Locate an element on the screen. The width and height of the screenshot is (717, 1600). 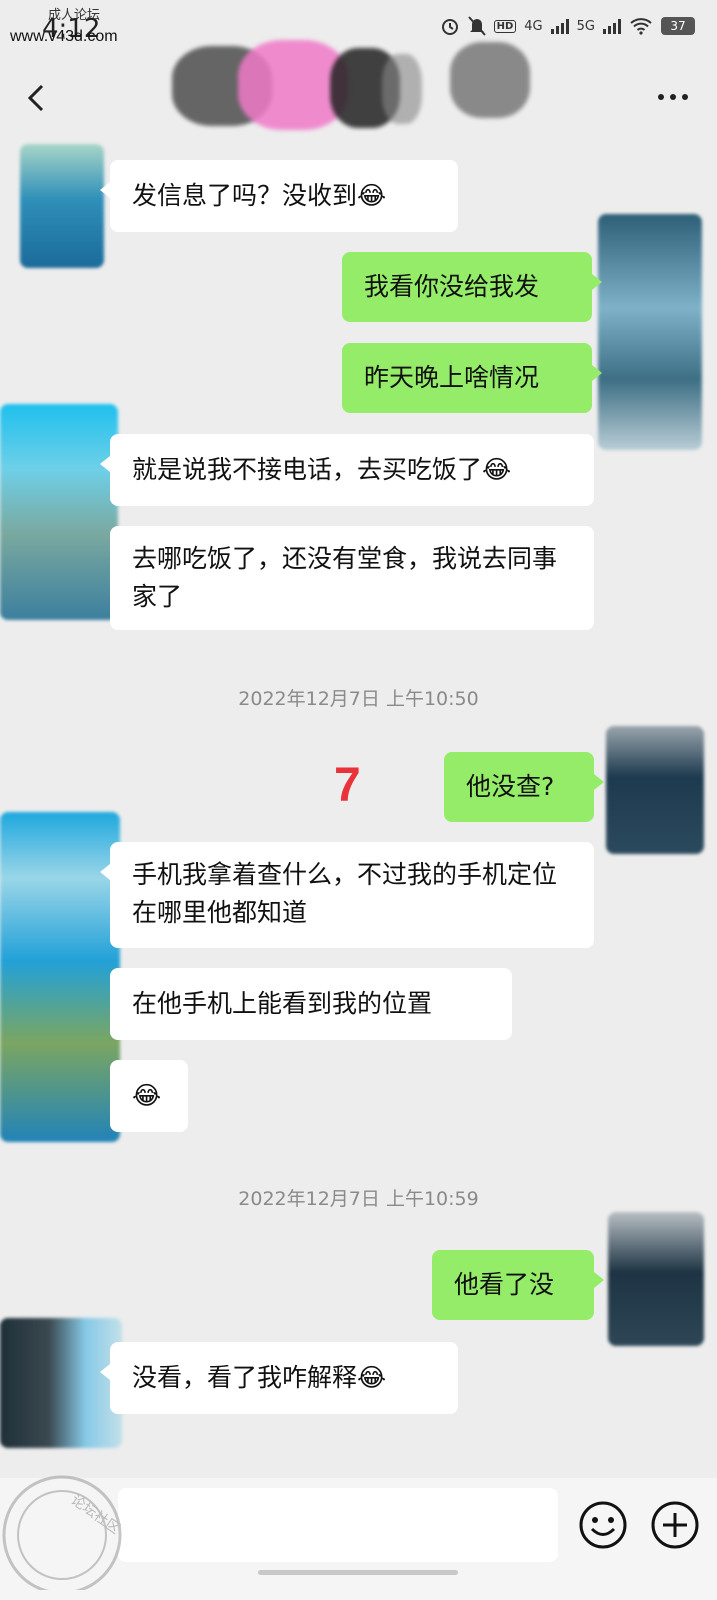
back-icon is located at coordinates (38, 98).